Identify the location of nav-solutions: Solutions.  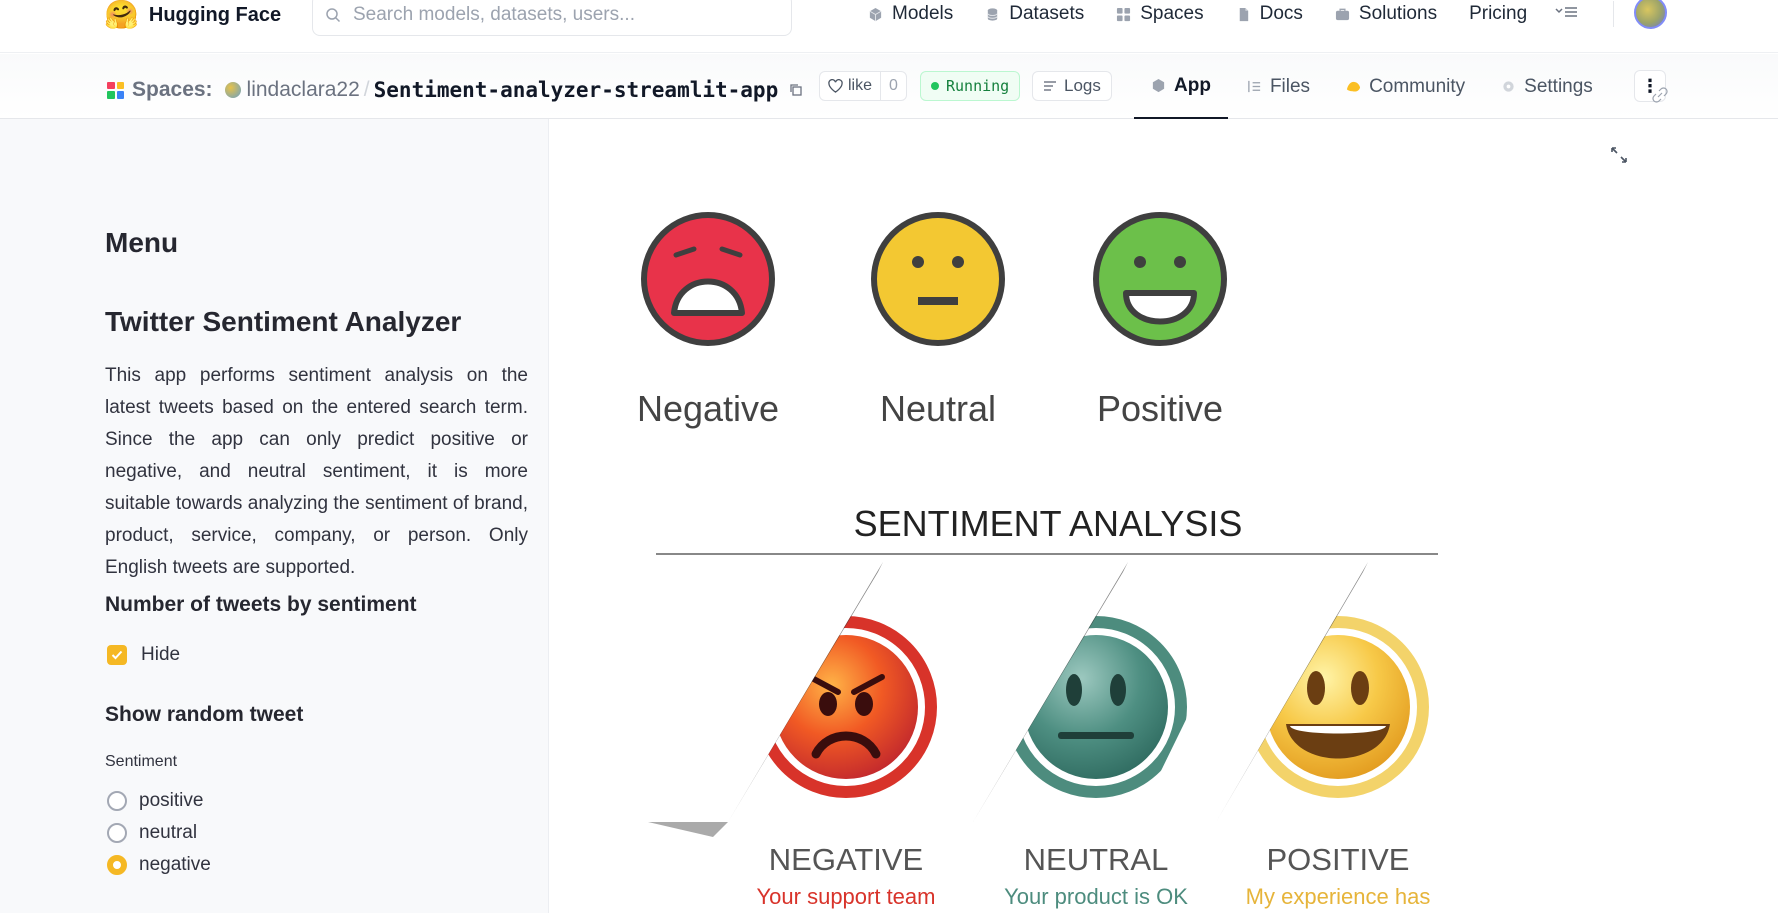
(1386, 14).